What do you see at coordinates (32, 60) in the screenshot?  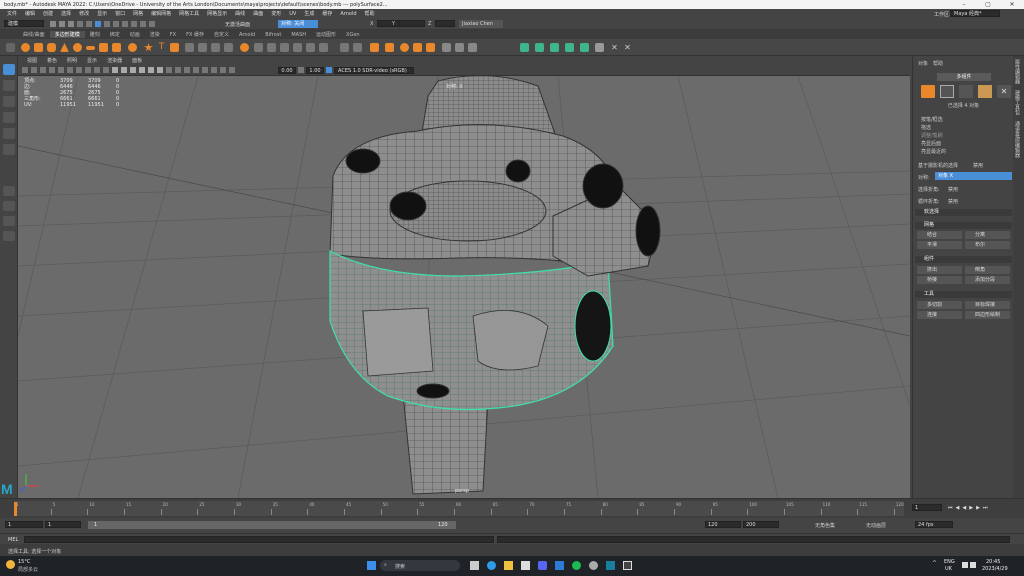 I see `viewport-menu-item: 视图` at bounding box center [32, 60].